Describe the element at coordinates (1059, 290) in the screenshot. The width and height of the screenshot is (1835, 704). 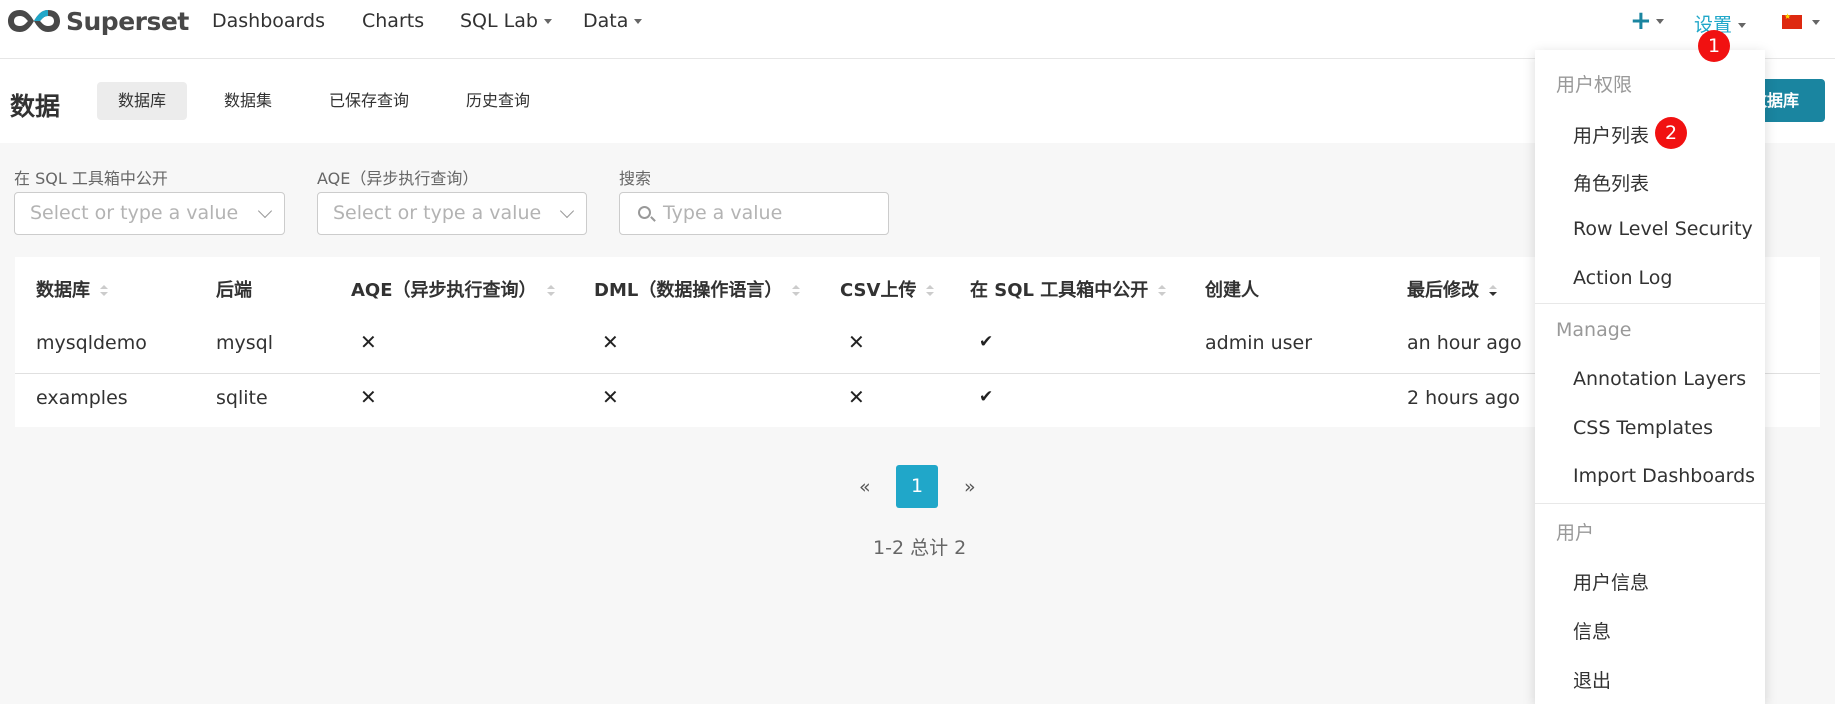
I see `column-header-label: 在 SQL 工具箱中公开` at that location.